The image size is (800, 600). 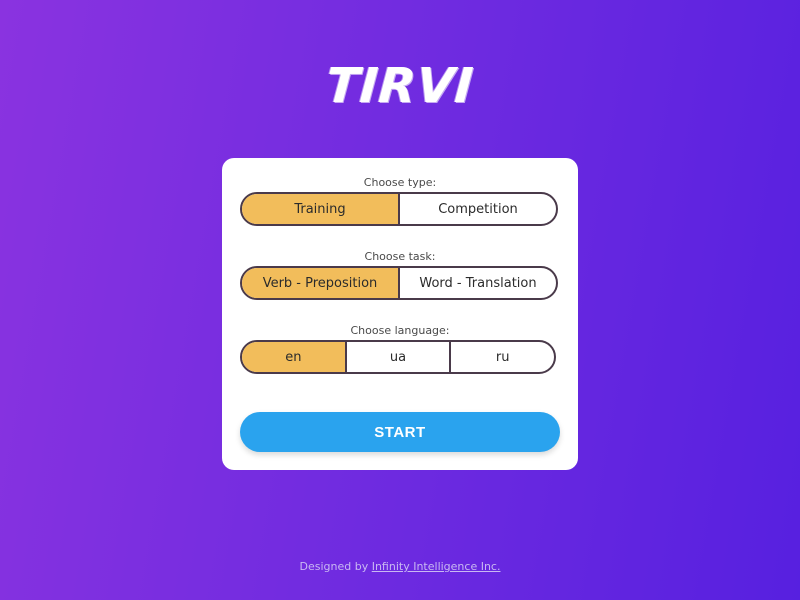 I want to click on type-option-competition: Competition, so click(x=477, y=209).